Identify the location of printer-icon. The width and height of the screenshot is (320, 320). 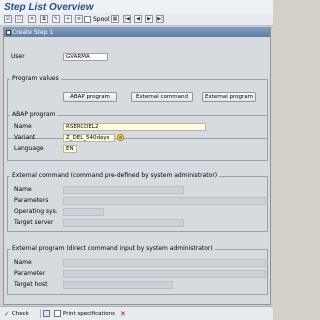
(57, 313).